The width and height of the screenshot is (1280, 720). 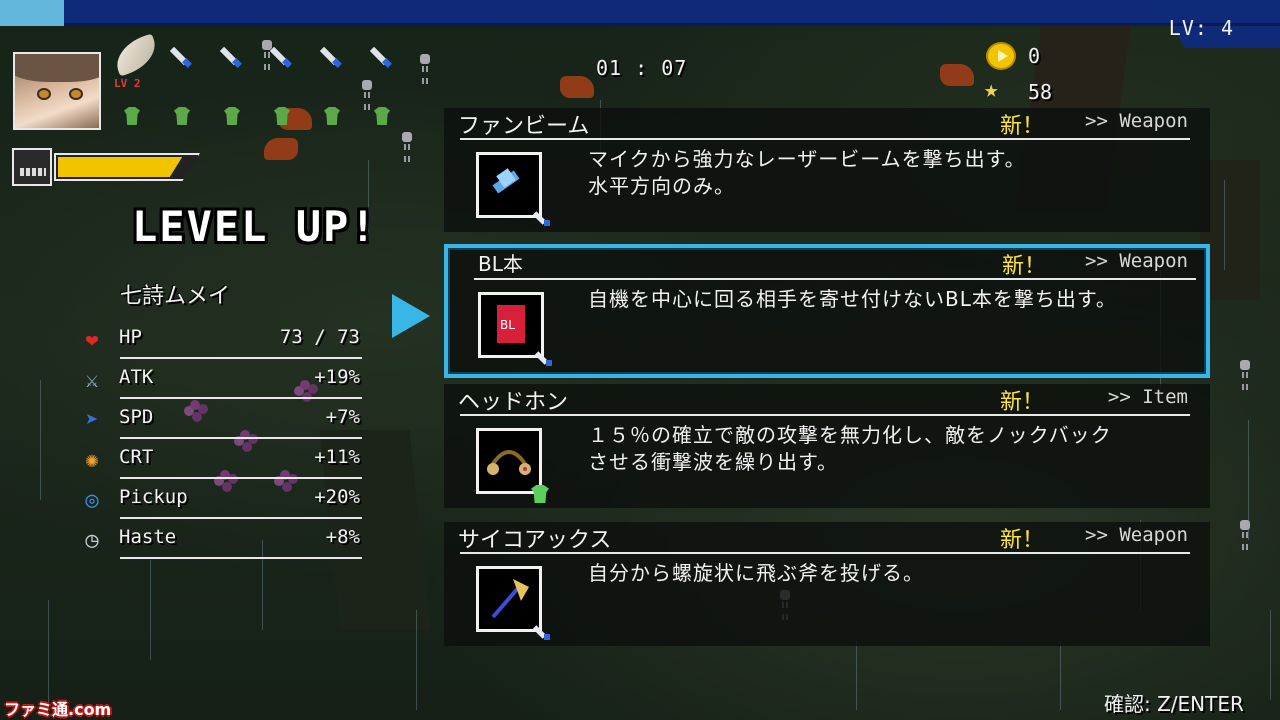 I want to click on axe-icon, so click(x=513, y=603).